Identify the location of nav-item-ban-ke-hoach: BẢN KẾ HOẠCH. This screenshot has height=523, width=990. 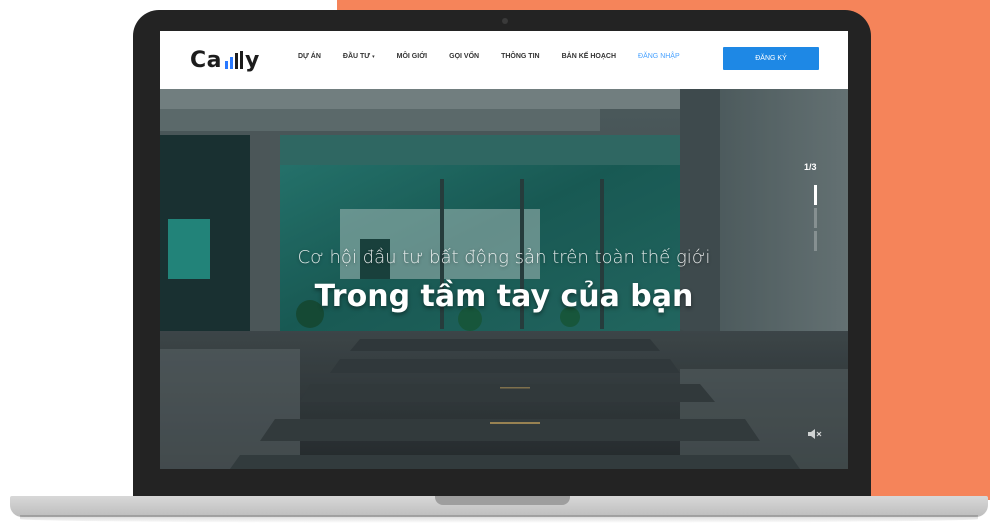
(589, 56).